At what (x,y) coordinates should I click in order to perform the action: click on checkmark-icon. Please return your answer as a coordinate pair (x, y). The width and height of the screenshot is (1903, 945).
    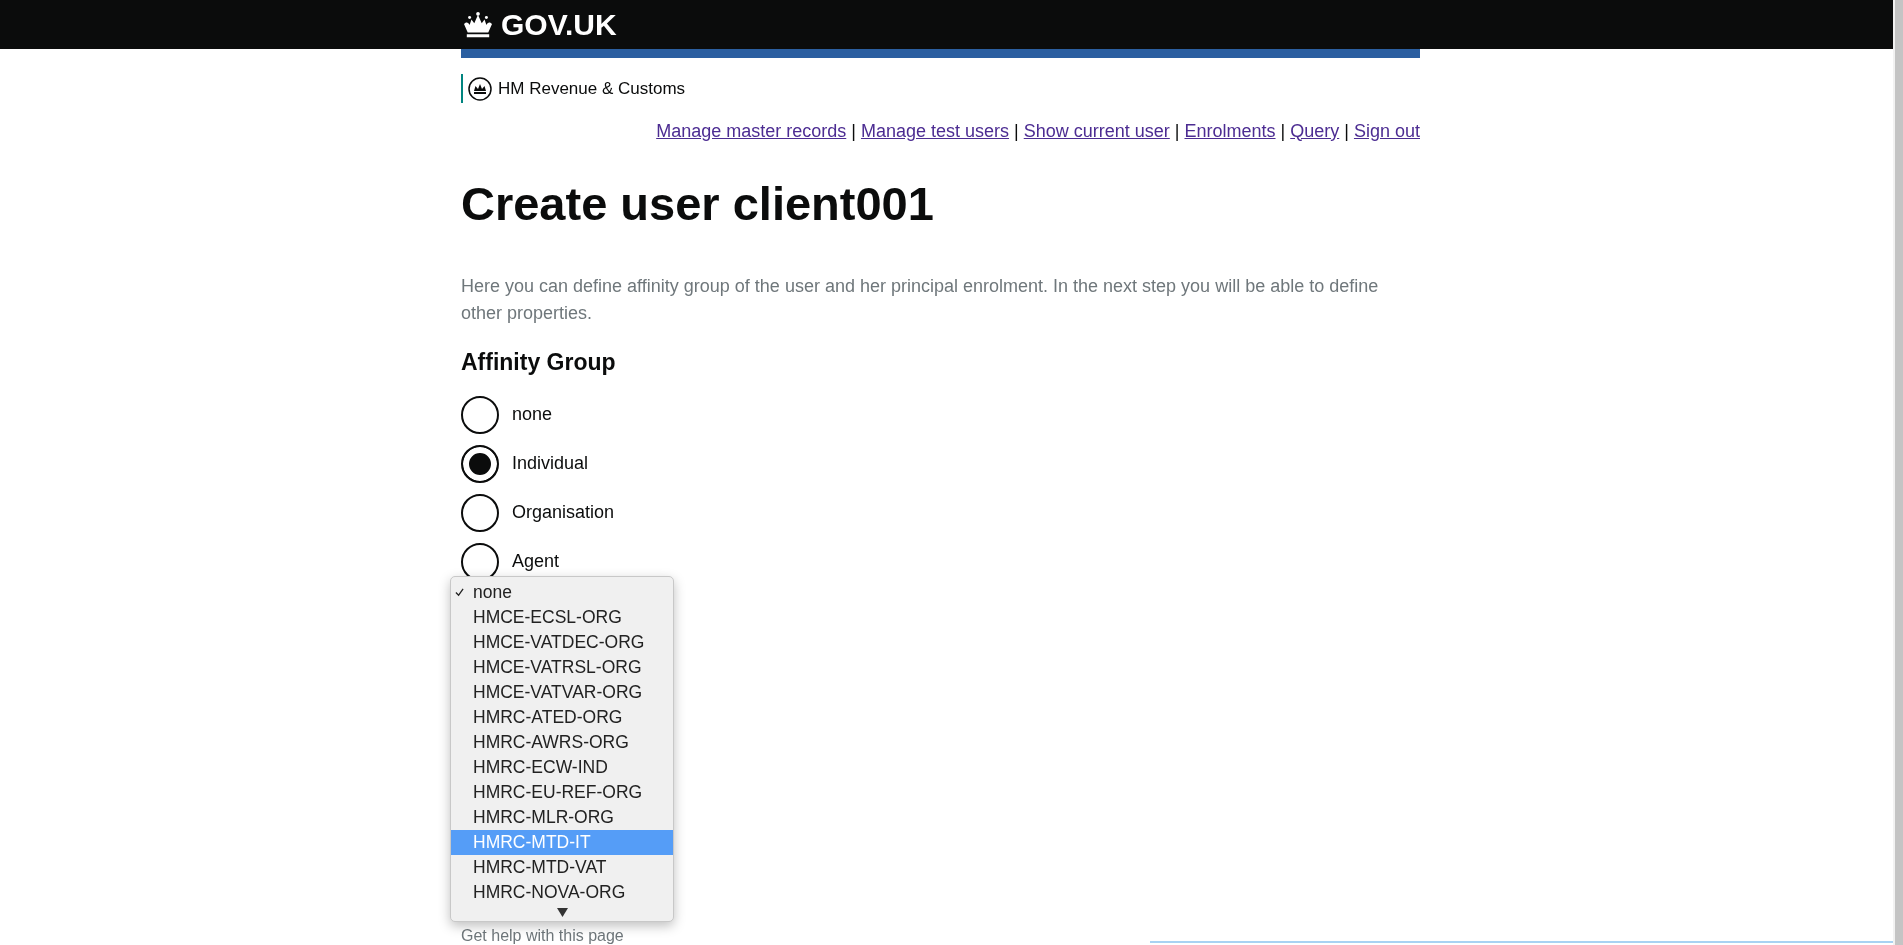
    Looking at the image, I should click on (459, 592).